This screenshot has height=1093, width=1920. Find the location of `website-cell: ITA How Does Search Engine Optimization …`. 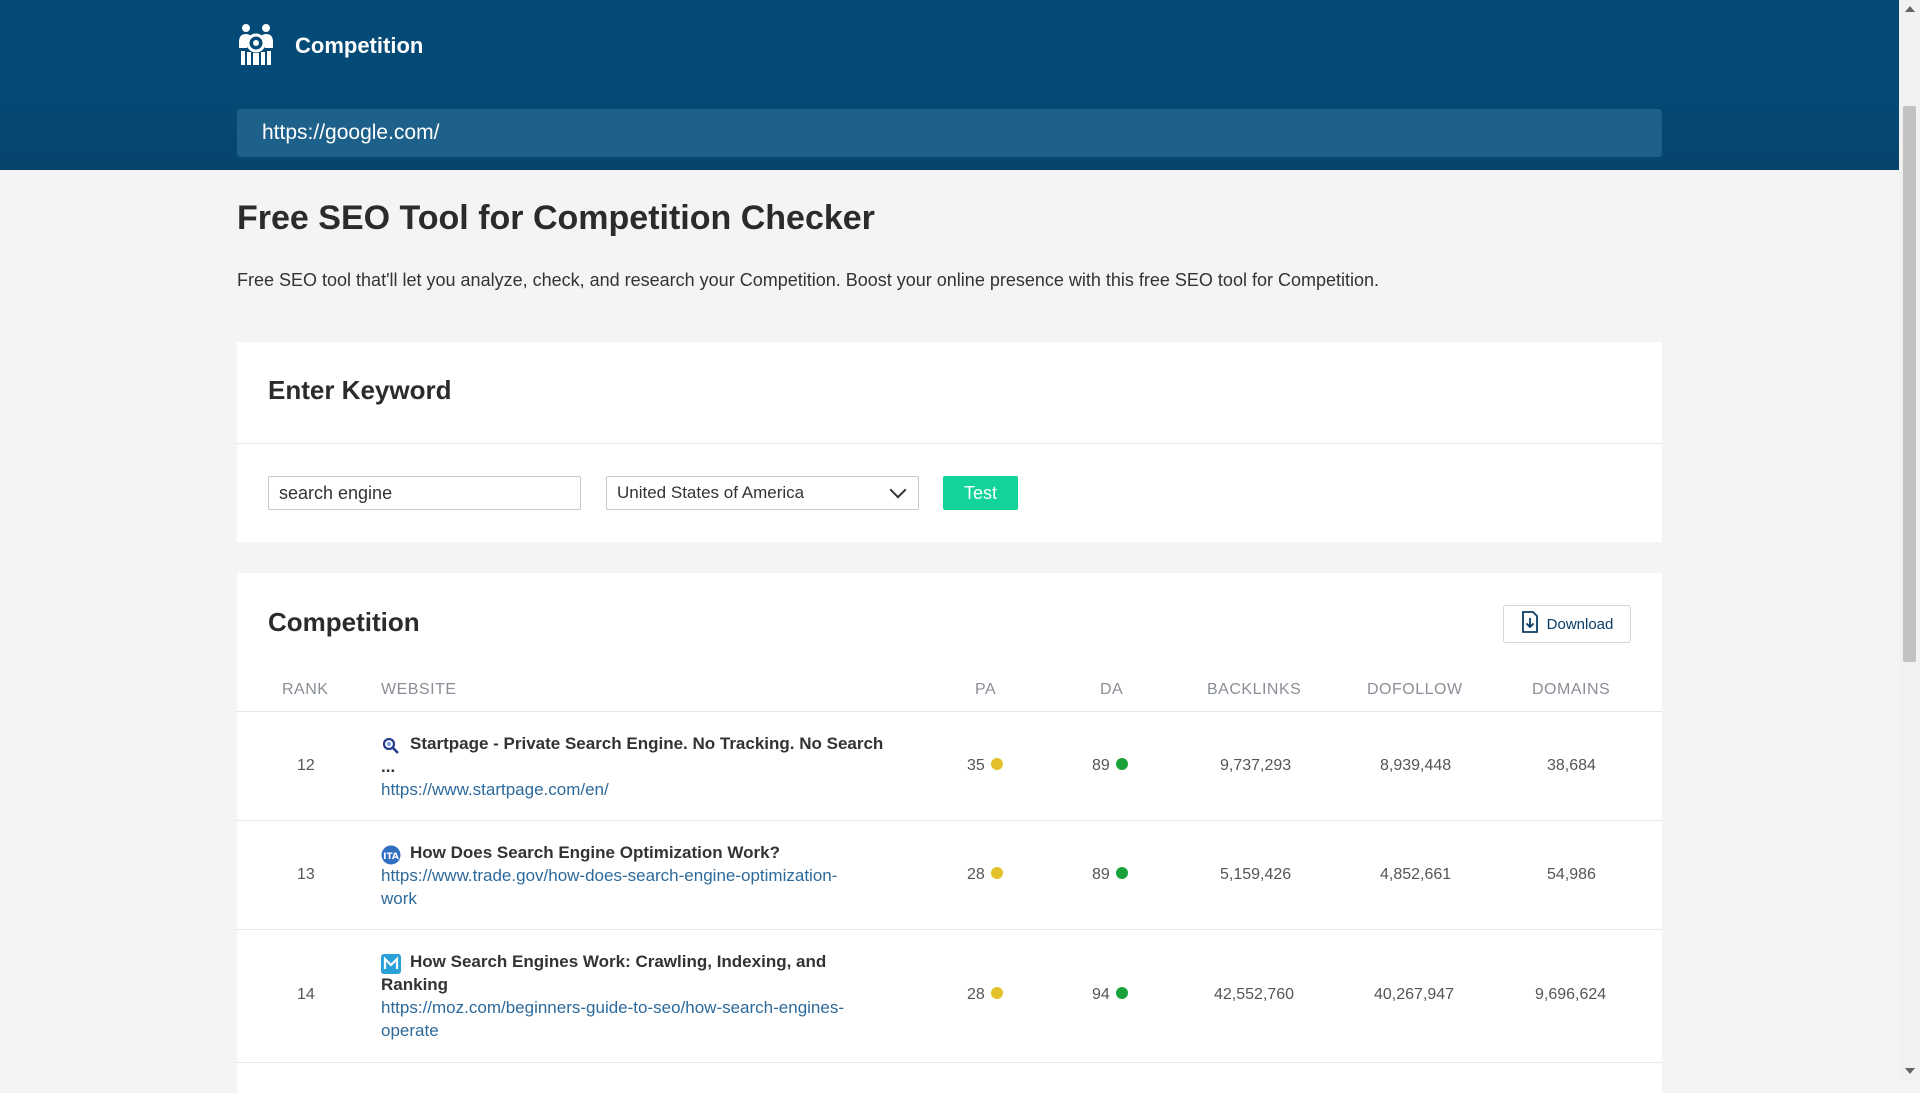

website-cell: ITA How Does Search Engine Optimization … is located at coordinates (651, 875).